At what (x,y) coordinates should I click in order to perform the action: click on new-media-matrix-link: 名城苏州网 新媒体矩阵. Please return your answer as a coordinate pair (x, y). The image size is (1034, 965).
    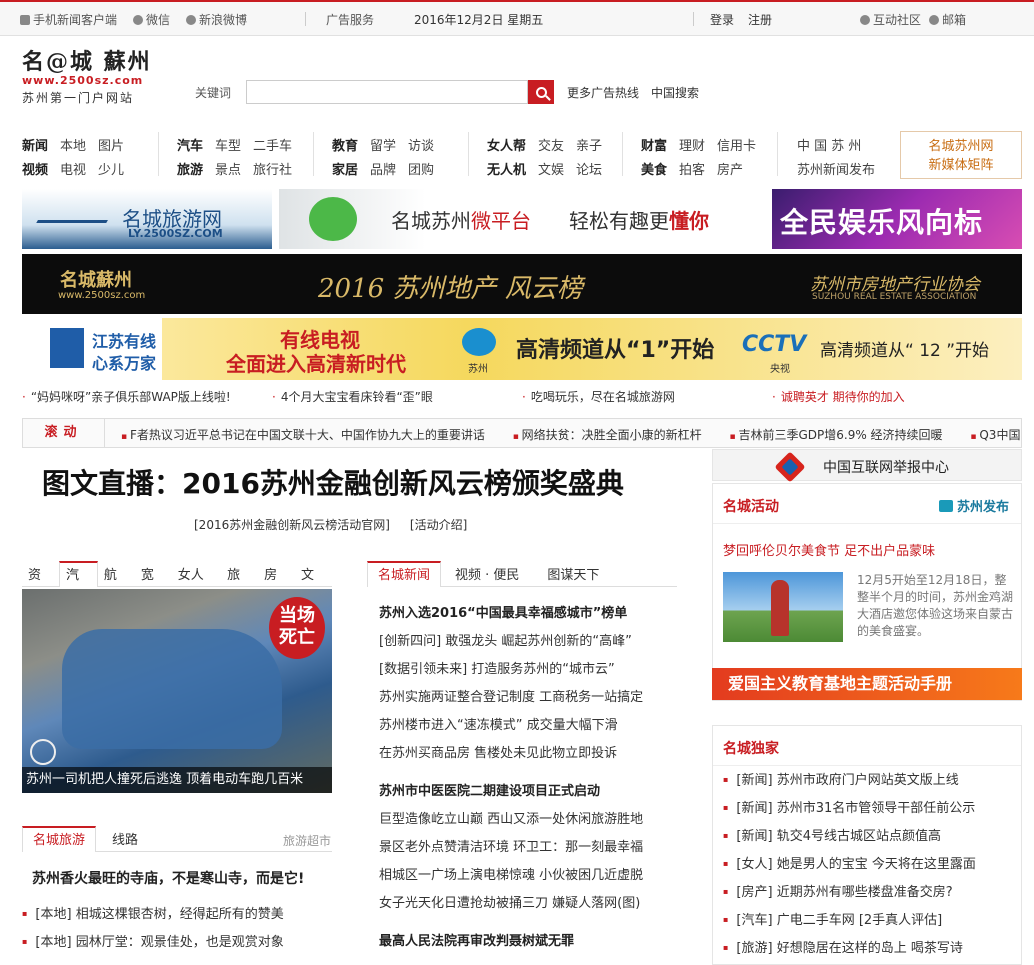
    Looking at the image, I should click on (961, 155).